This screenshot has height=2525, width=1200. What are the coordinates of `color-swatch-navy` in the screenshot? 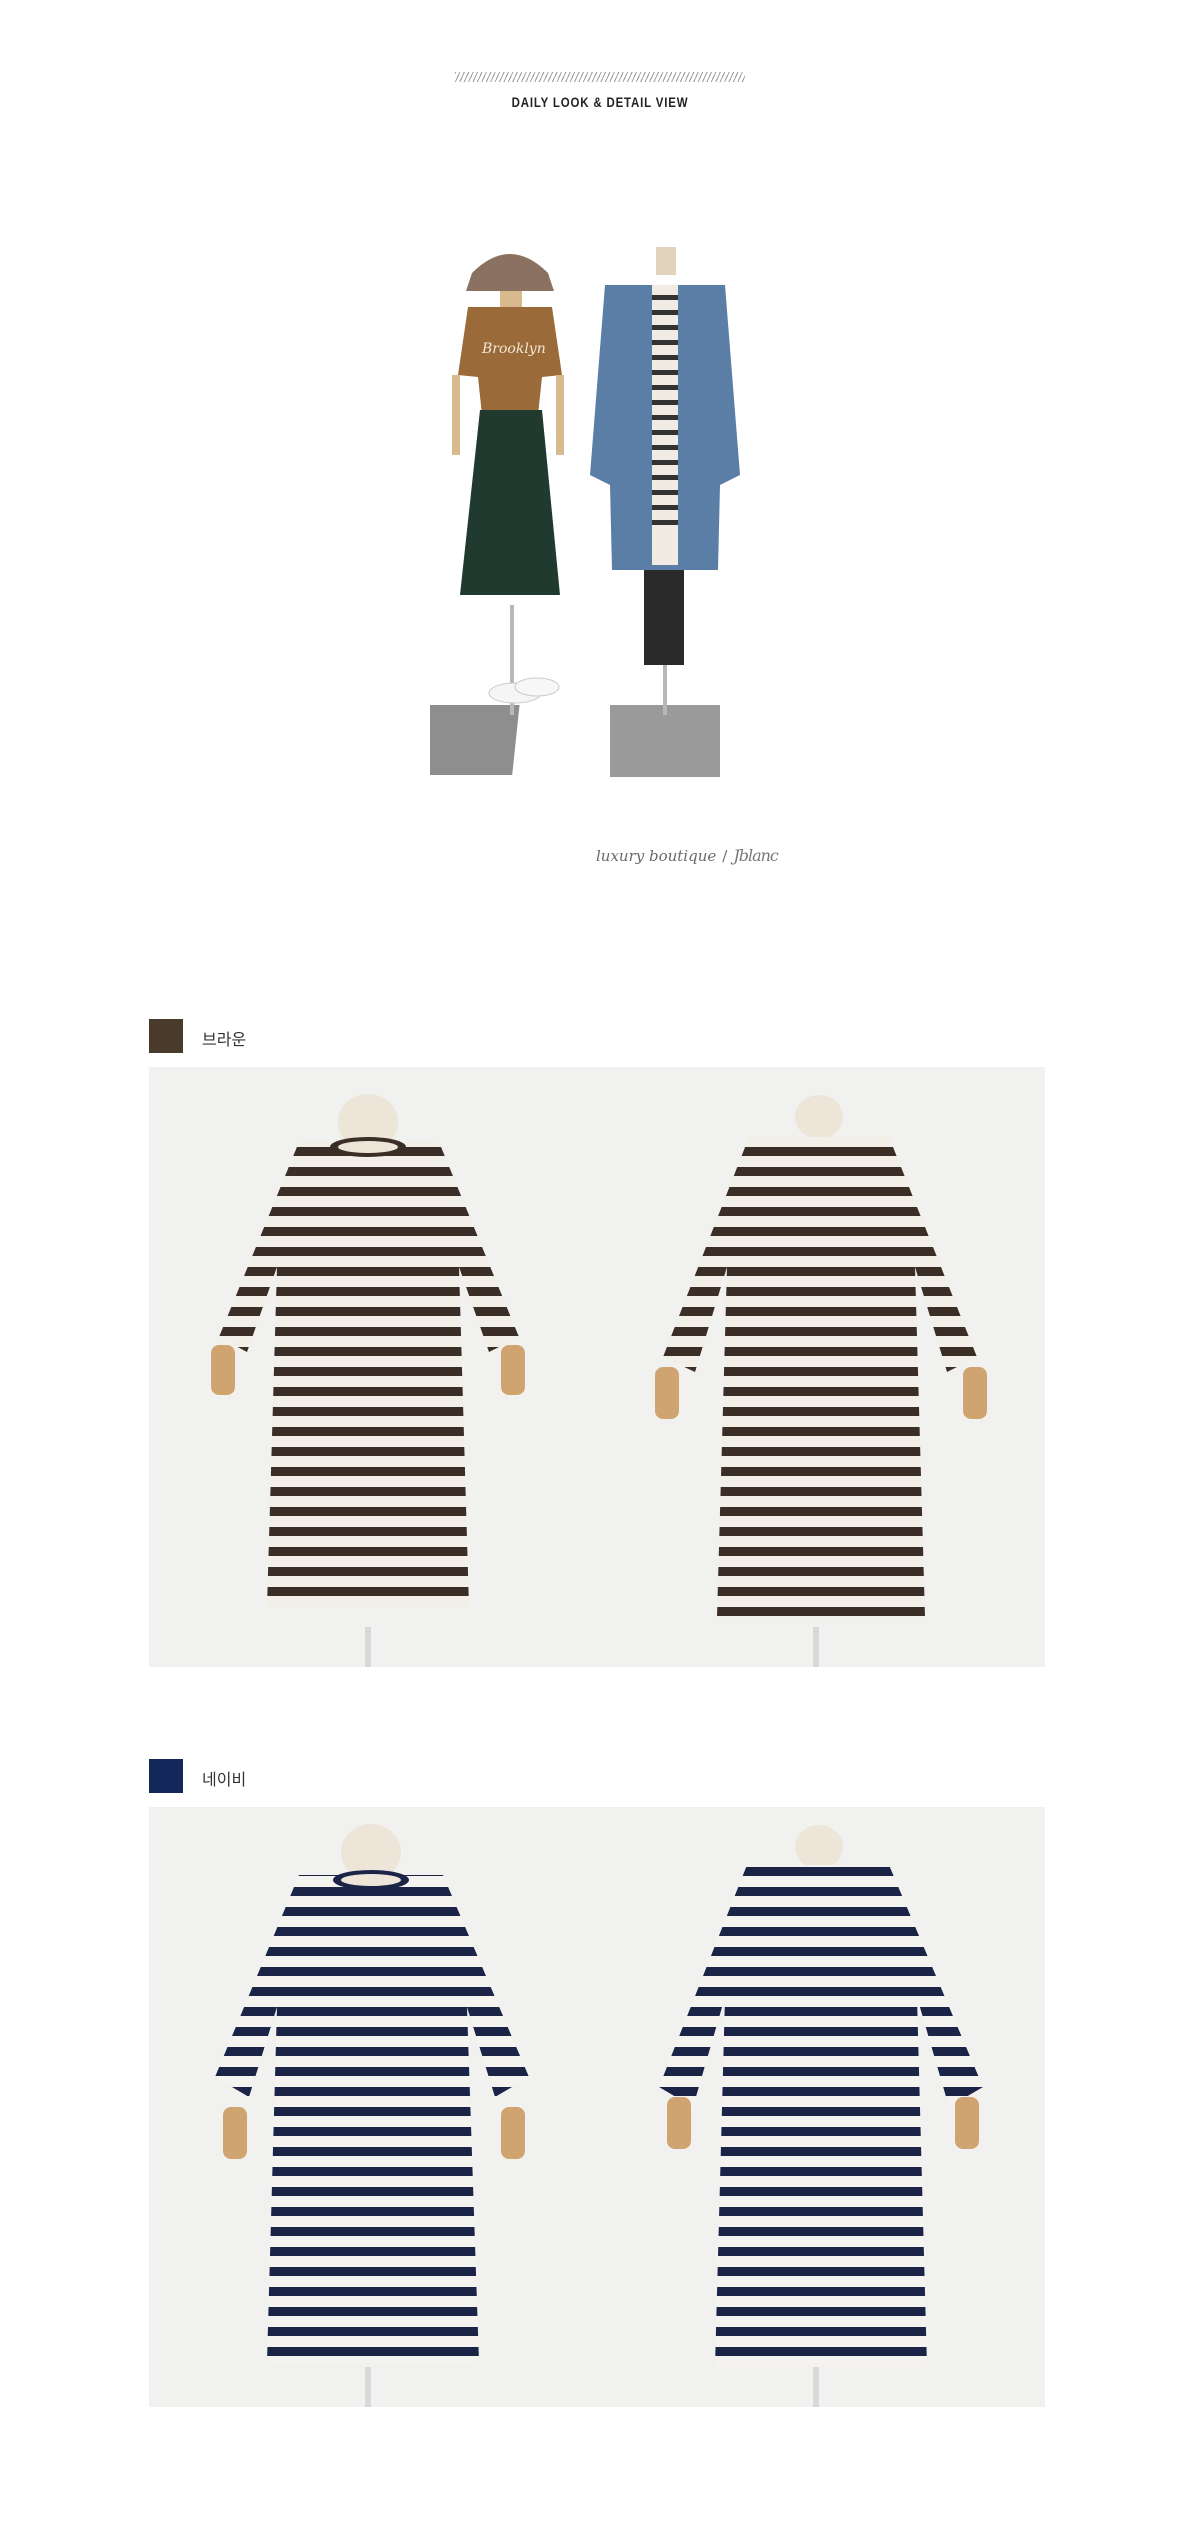 It's located at (166, 1776).